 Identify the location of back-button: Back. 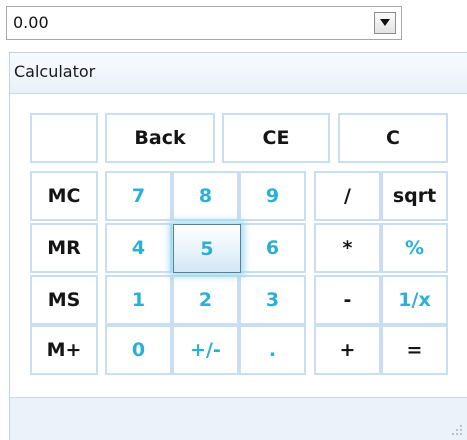
(160, 138).